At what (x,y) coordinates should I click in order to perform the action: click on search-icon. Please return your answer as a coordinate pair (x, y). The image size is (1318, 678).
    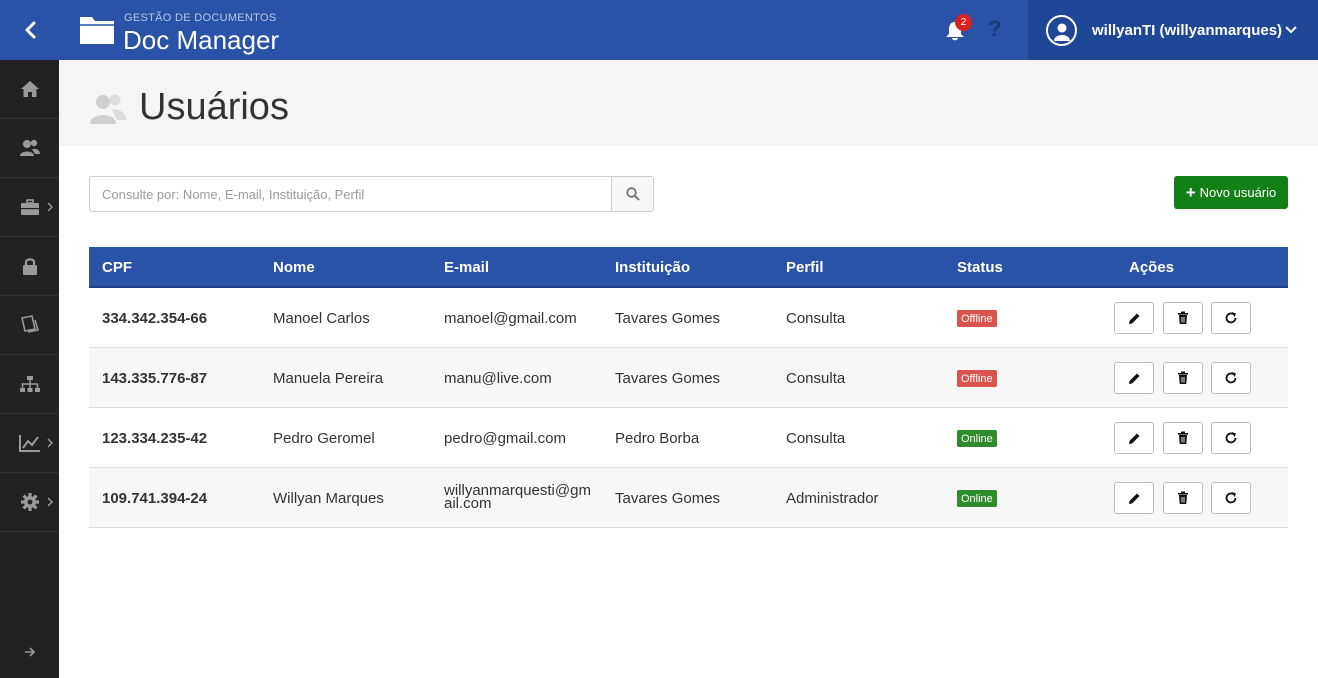
    Looking at the image, I should click on (632, 194).